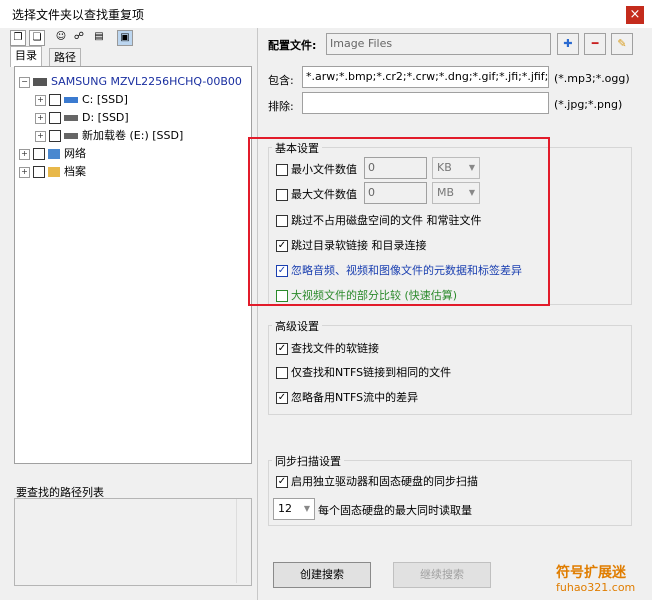 The image size is (652, 600). Describe the element at coordinates (146, 81) in the screenshot. I see `tree-label: SAMSUNG MZVL2256HCHQ-00B00` at that location.